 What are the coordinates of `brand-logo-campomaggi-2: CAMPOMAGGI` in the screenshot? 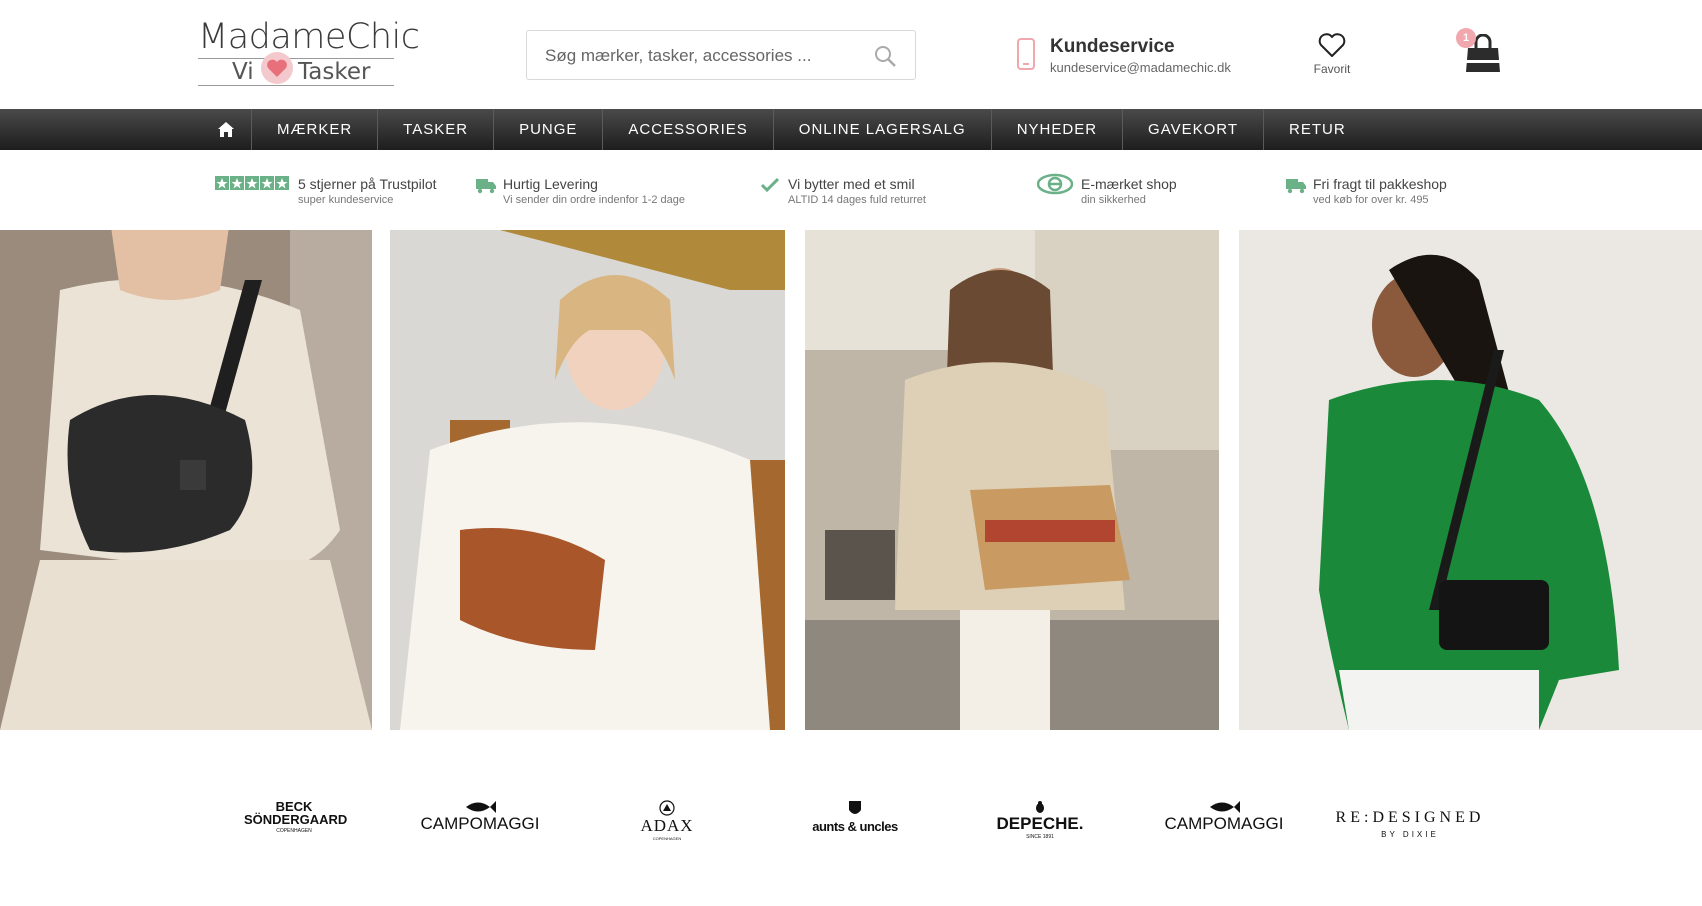 It's located at (1224, 825).